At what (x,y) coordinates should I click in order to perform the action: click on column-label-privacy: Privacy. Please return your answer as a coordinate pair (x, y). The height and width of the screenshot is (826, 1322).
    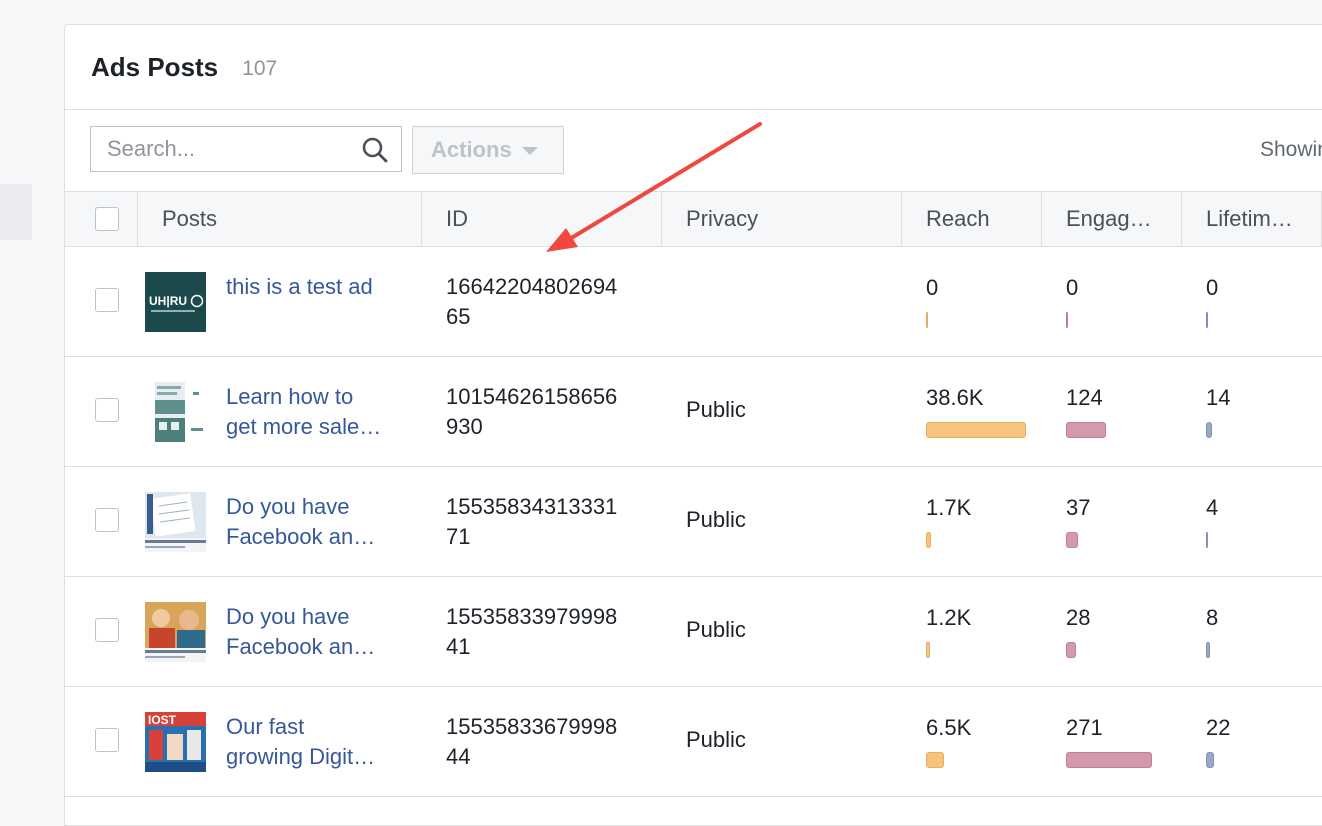
    Looking at the image, I should click on (722, 218).